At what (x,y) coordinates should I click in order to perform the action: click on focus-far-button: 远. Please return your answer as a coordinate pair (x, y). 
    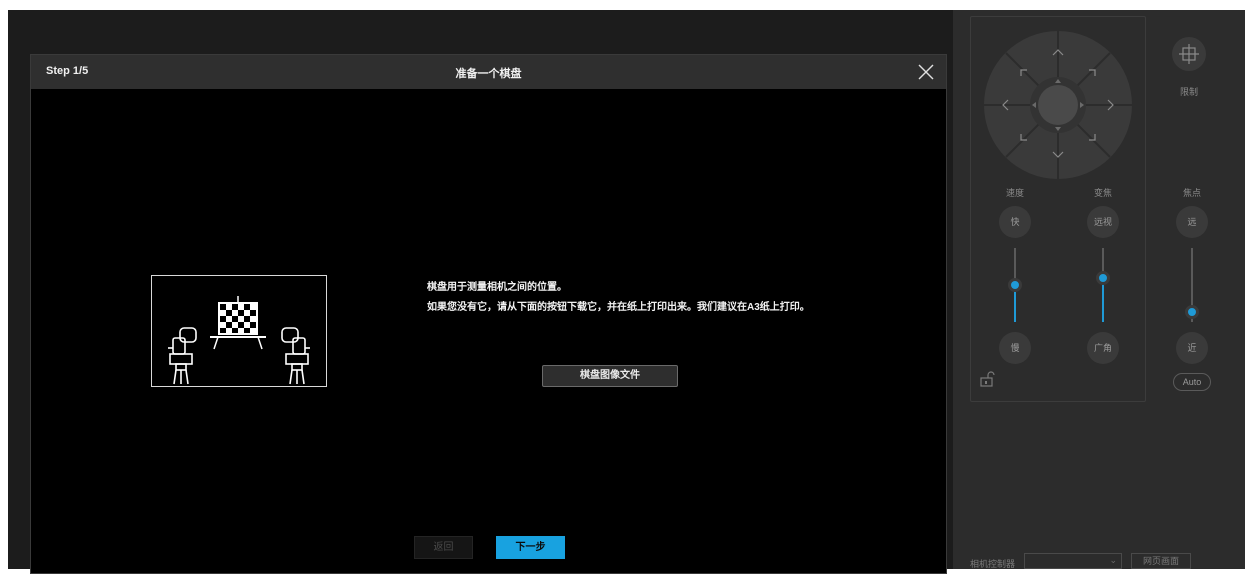
    Looking at the image, I should click on (1192, 222).